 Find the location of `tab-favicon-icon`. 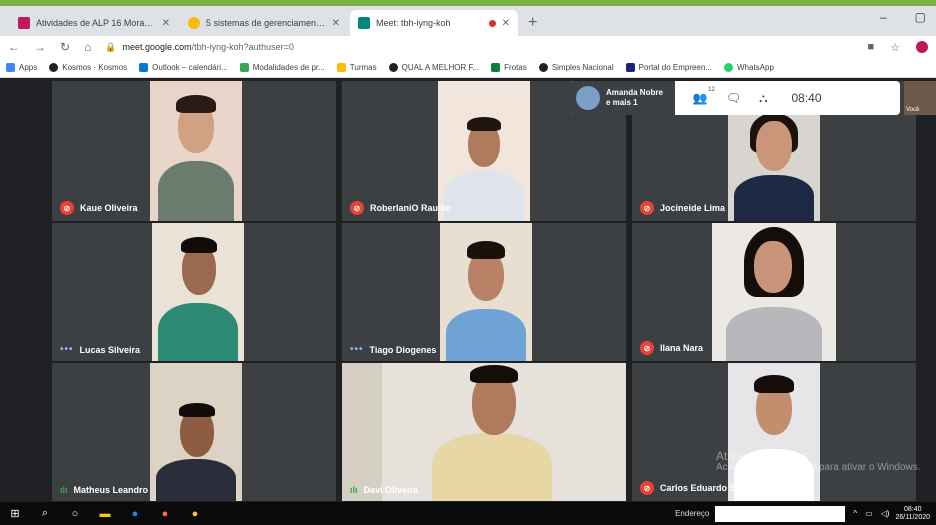

tab-favicon-icon is located at coordinates (24, 23).